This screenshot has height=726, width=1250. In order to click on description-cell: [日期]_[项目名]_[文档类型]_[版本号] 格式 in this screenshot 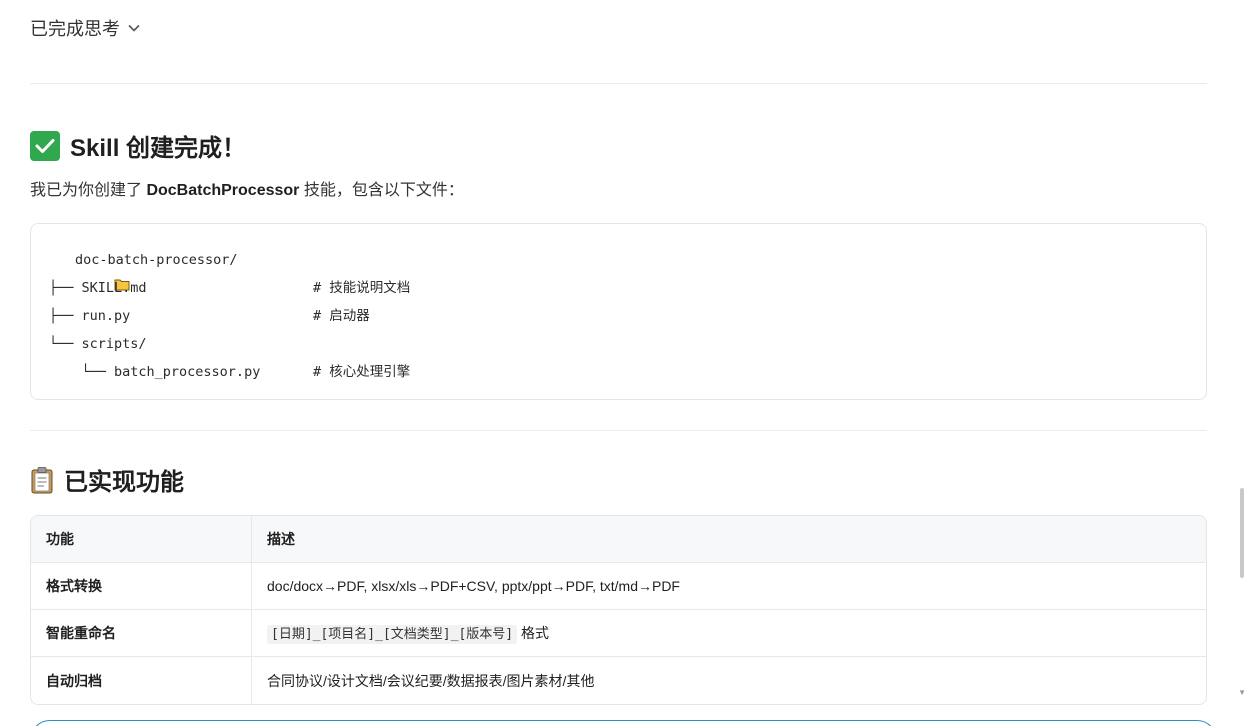, I will do `click(729, 633)`.